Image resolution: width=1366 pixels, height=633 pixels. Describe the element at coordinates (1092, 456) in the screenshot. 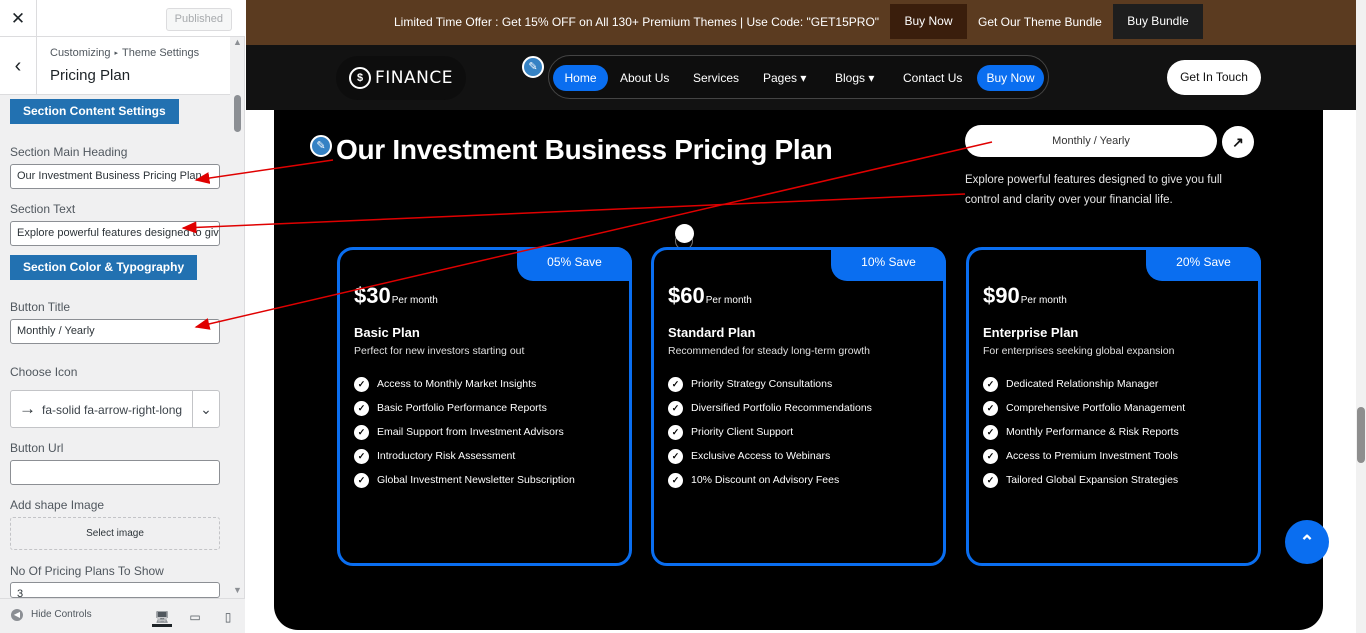

I see `feature-text: Access to Premium Investment Tools` at that location.